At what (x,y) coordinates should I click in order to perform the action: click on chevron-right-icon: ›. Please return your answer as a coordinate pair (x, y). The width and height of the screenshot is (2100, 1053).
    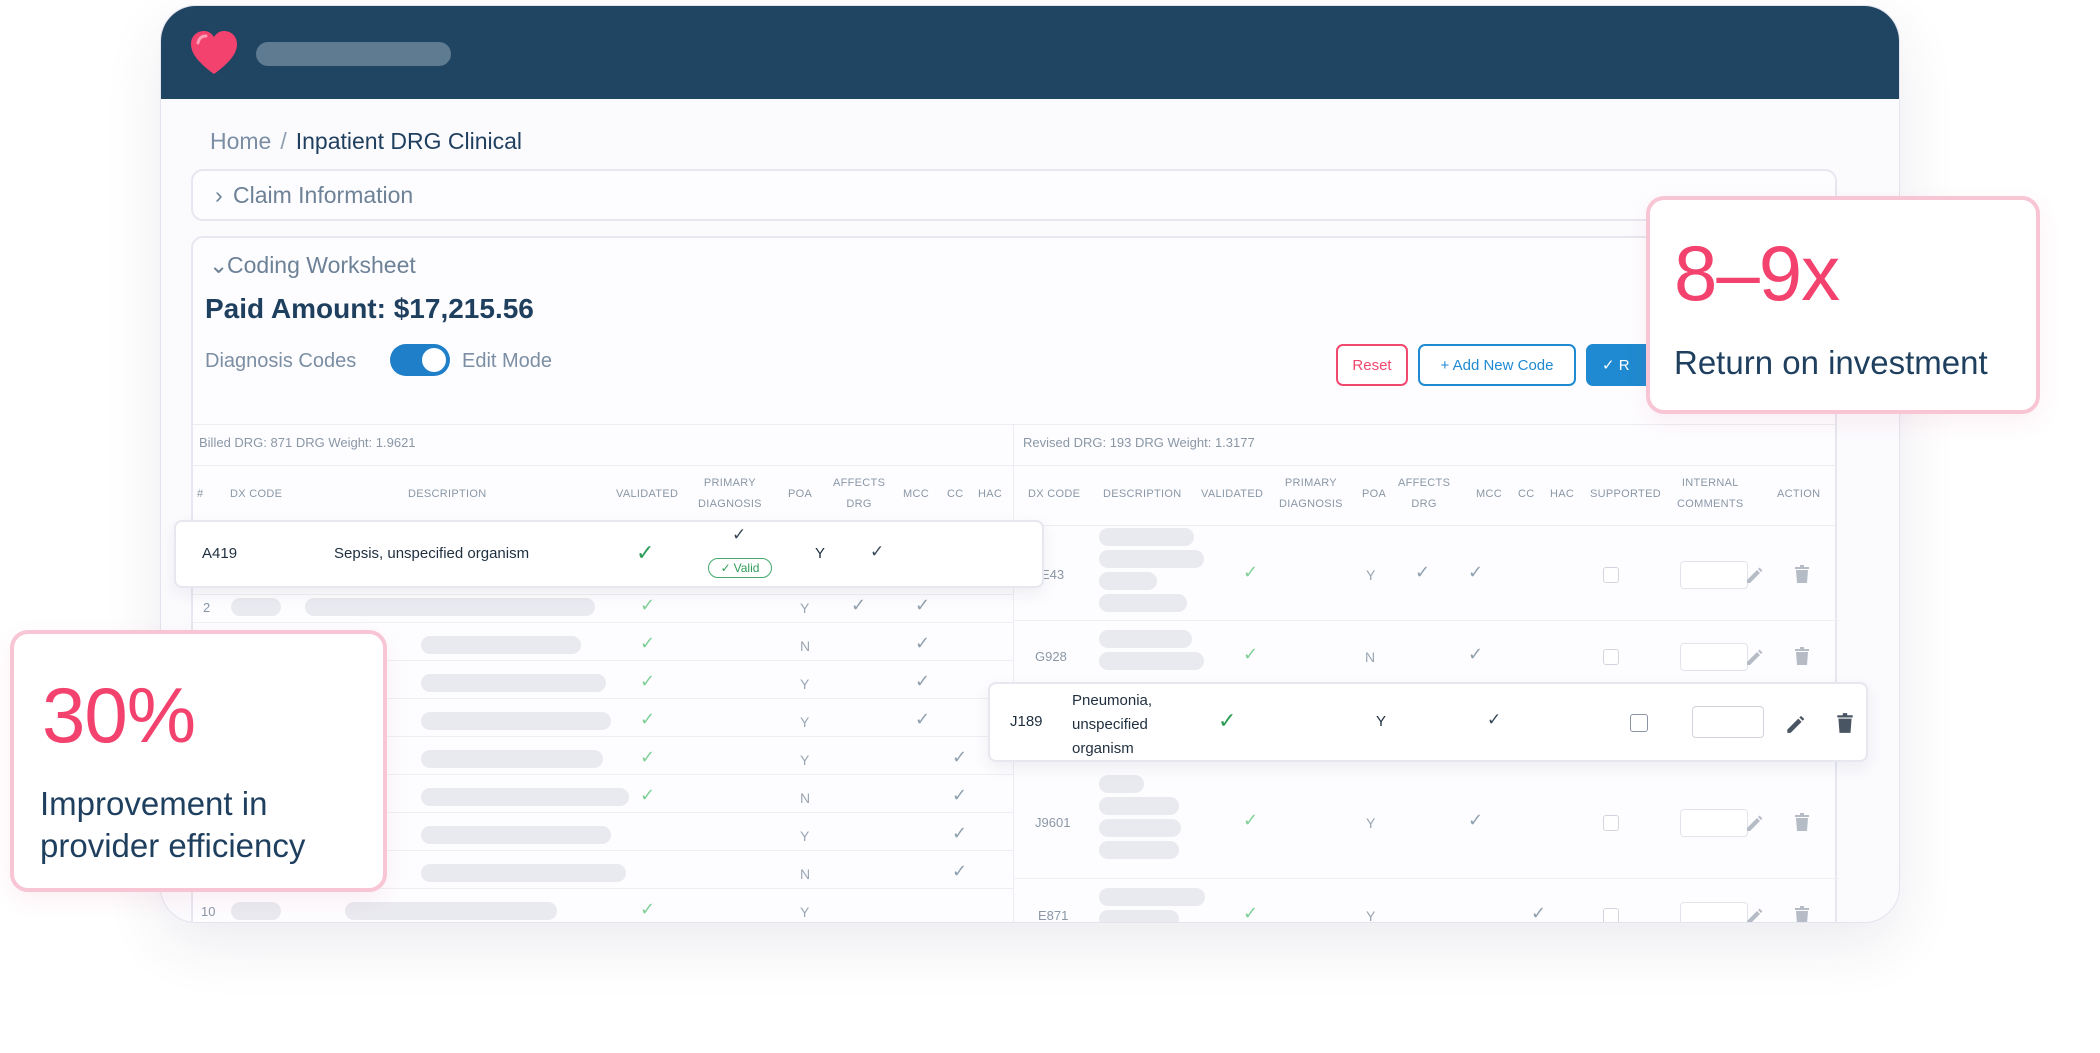
    Looking at the image, I should click on (219, 195).